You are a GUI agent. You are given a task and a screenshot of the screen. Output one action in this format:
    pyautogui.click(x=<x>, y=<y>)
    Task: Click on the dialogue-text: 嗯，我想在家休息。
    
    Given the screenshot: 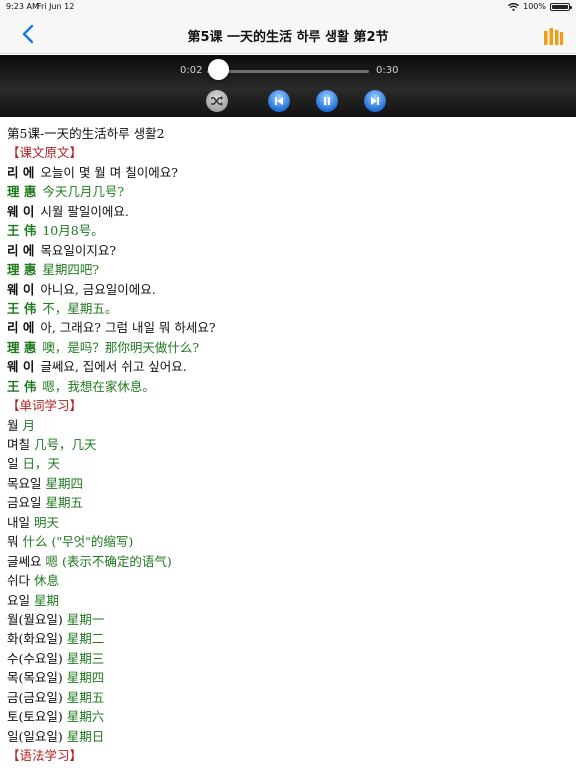 What is the action you would take?
    pyautogui.click(x=98, y=386)
    